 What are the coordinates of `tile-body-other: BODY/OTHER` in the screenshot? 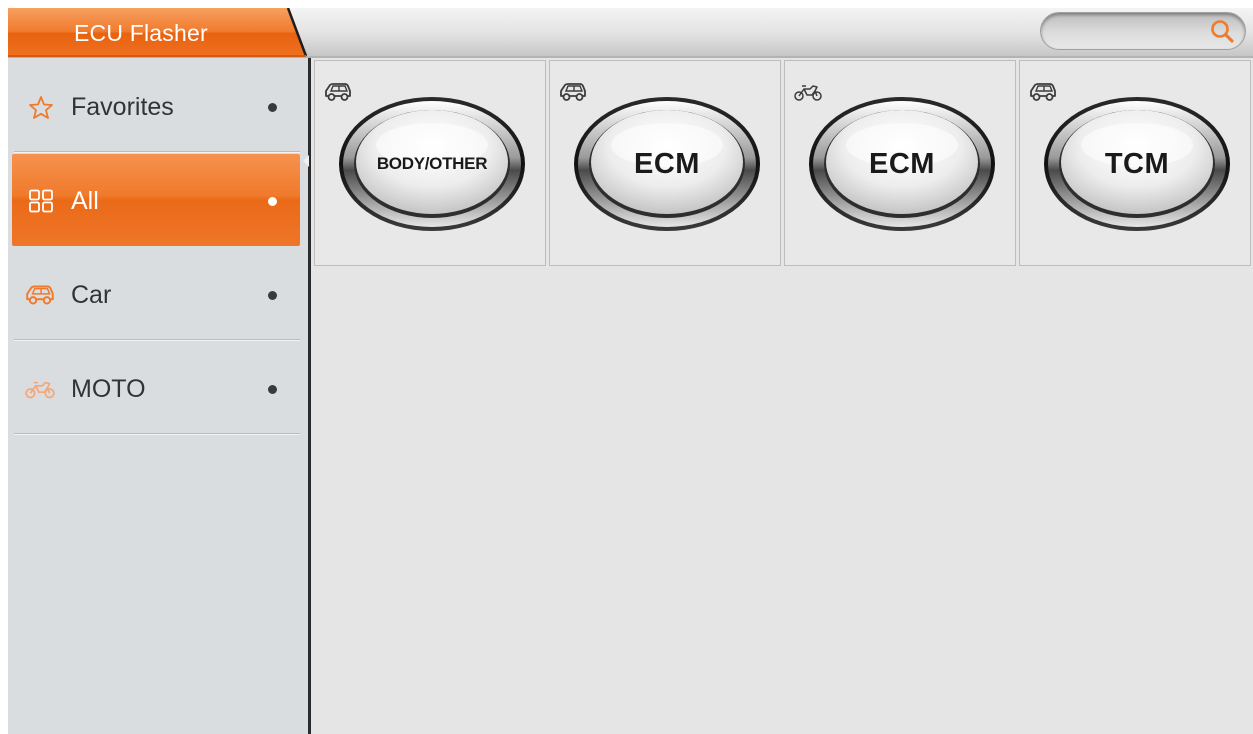 It's located at (430, 163).